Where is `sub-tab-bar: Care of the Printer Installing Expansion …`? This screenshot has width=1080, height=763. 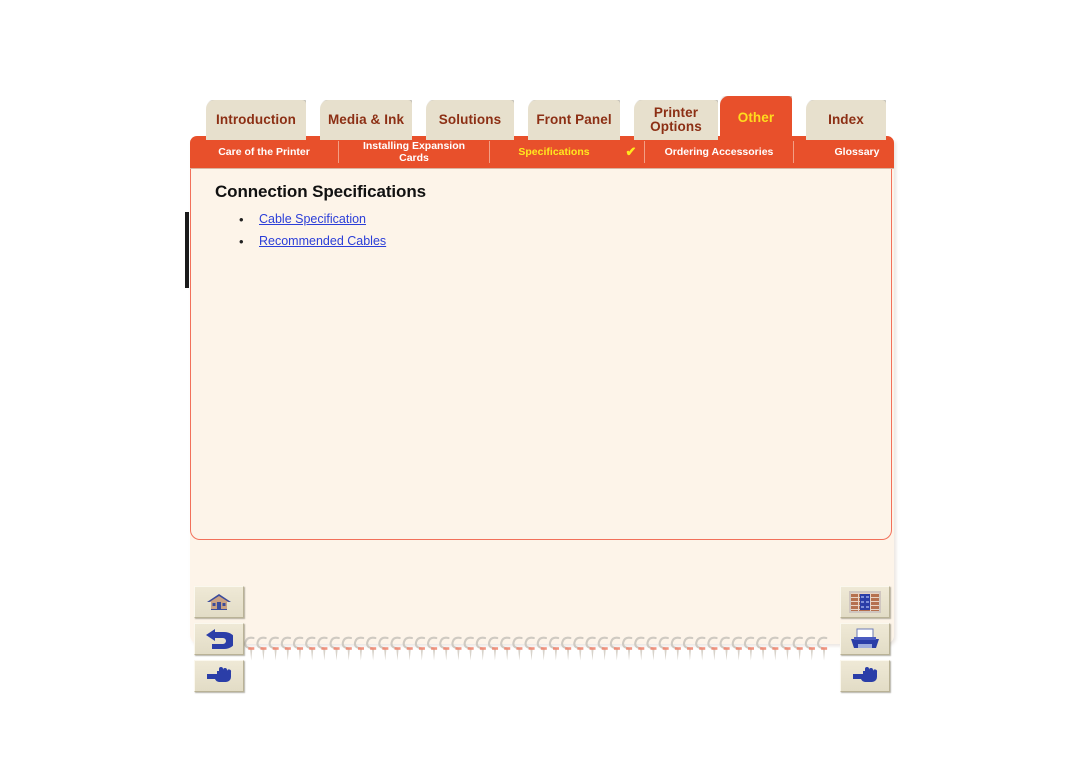
sub-tab-bar: Care of the Printer Installing Expansion … is located at coordinates (542, 152).